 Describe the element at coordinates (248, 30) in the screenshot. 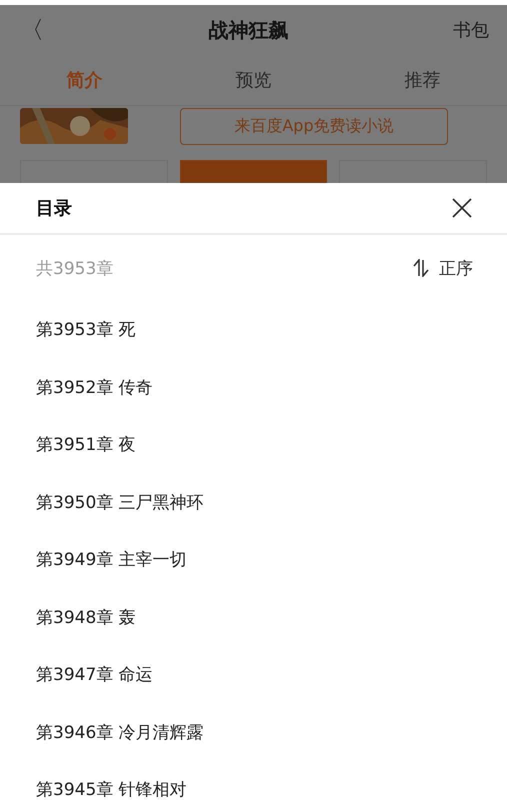

I see `book-title: 战神狂飙` at that location.